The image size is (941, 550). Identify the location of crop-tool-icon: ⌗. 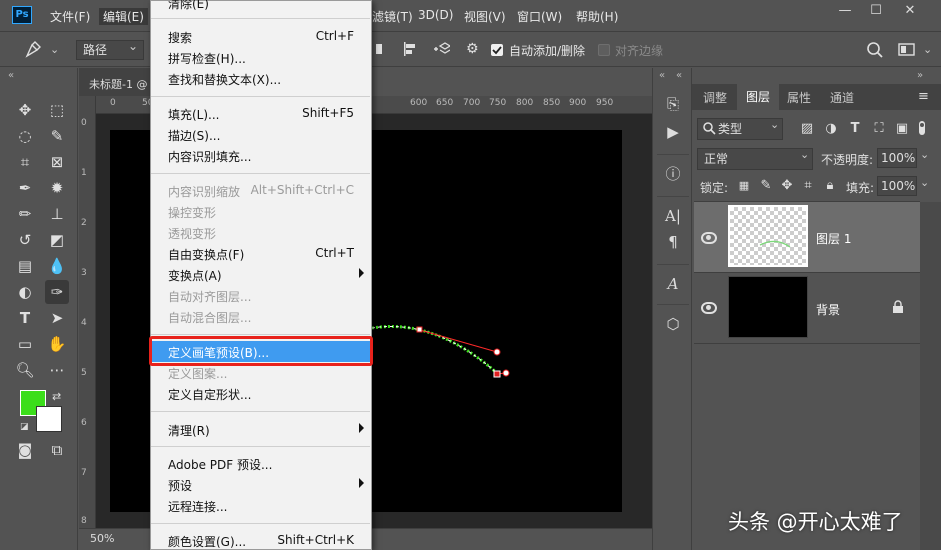
(25, 162).